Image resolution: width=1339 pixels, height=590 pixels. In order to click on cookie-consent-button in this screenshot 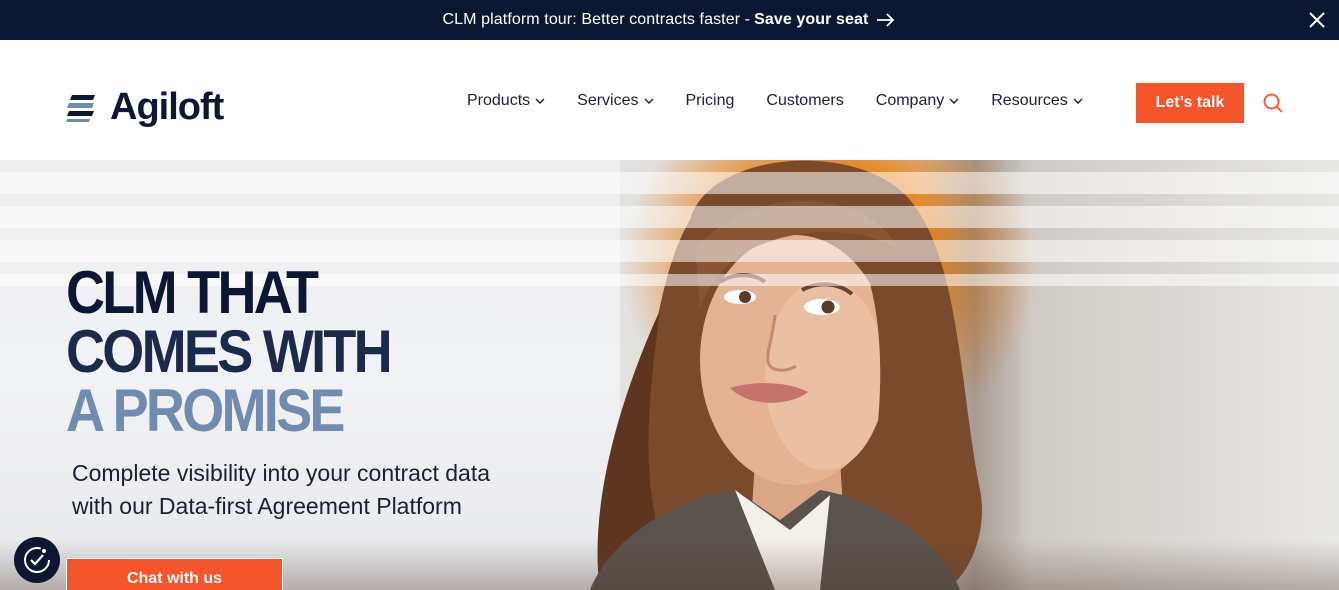, I will do `click(37, 560)`.